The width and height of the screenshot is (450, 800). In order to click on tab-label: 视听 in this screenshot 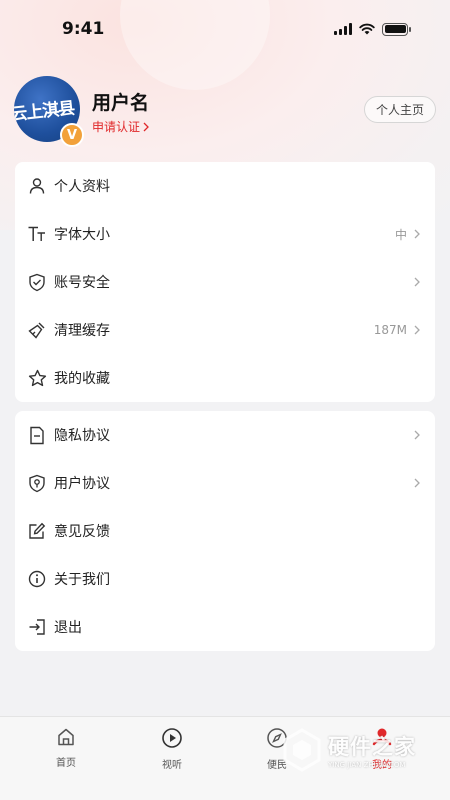, I will do `click(172, 765)`.